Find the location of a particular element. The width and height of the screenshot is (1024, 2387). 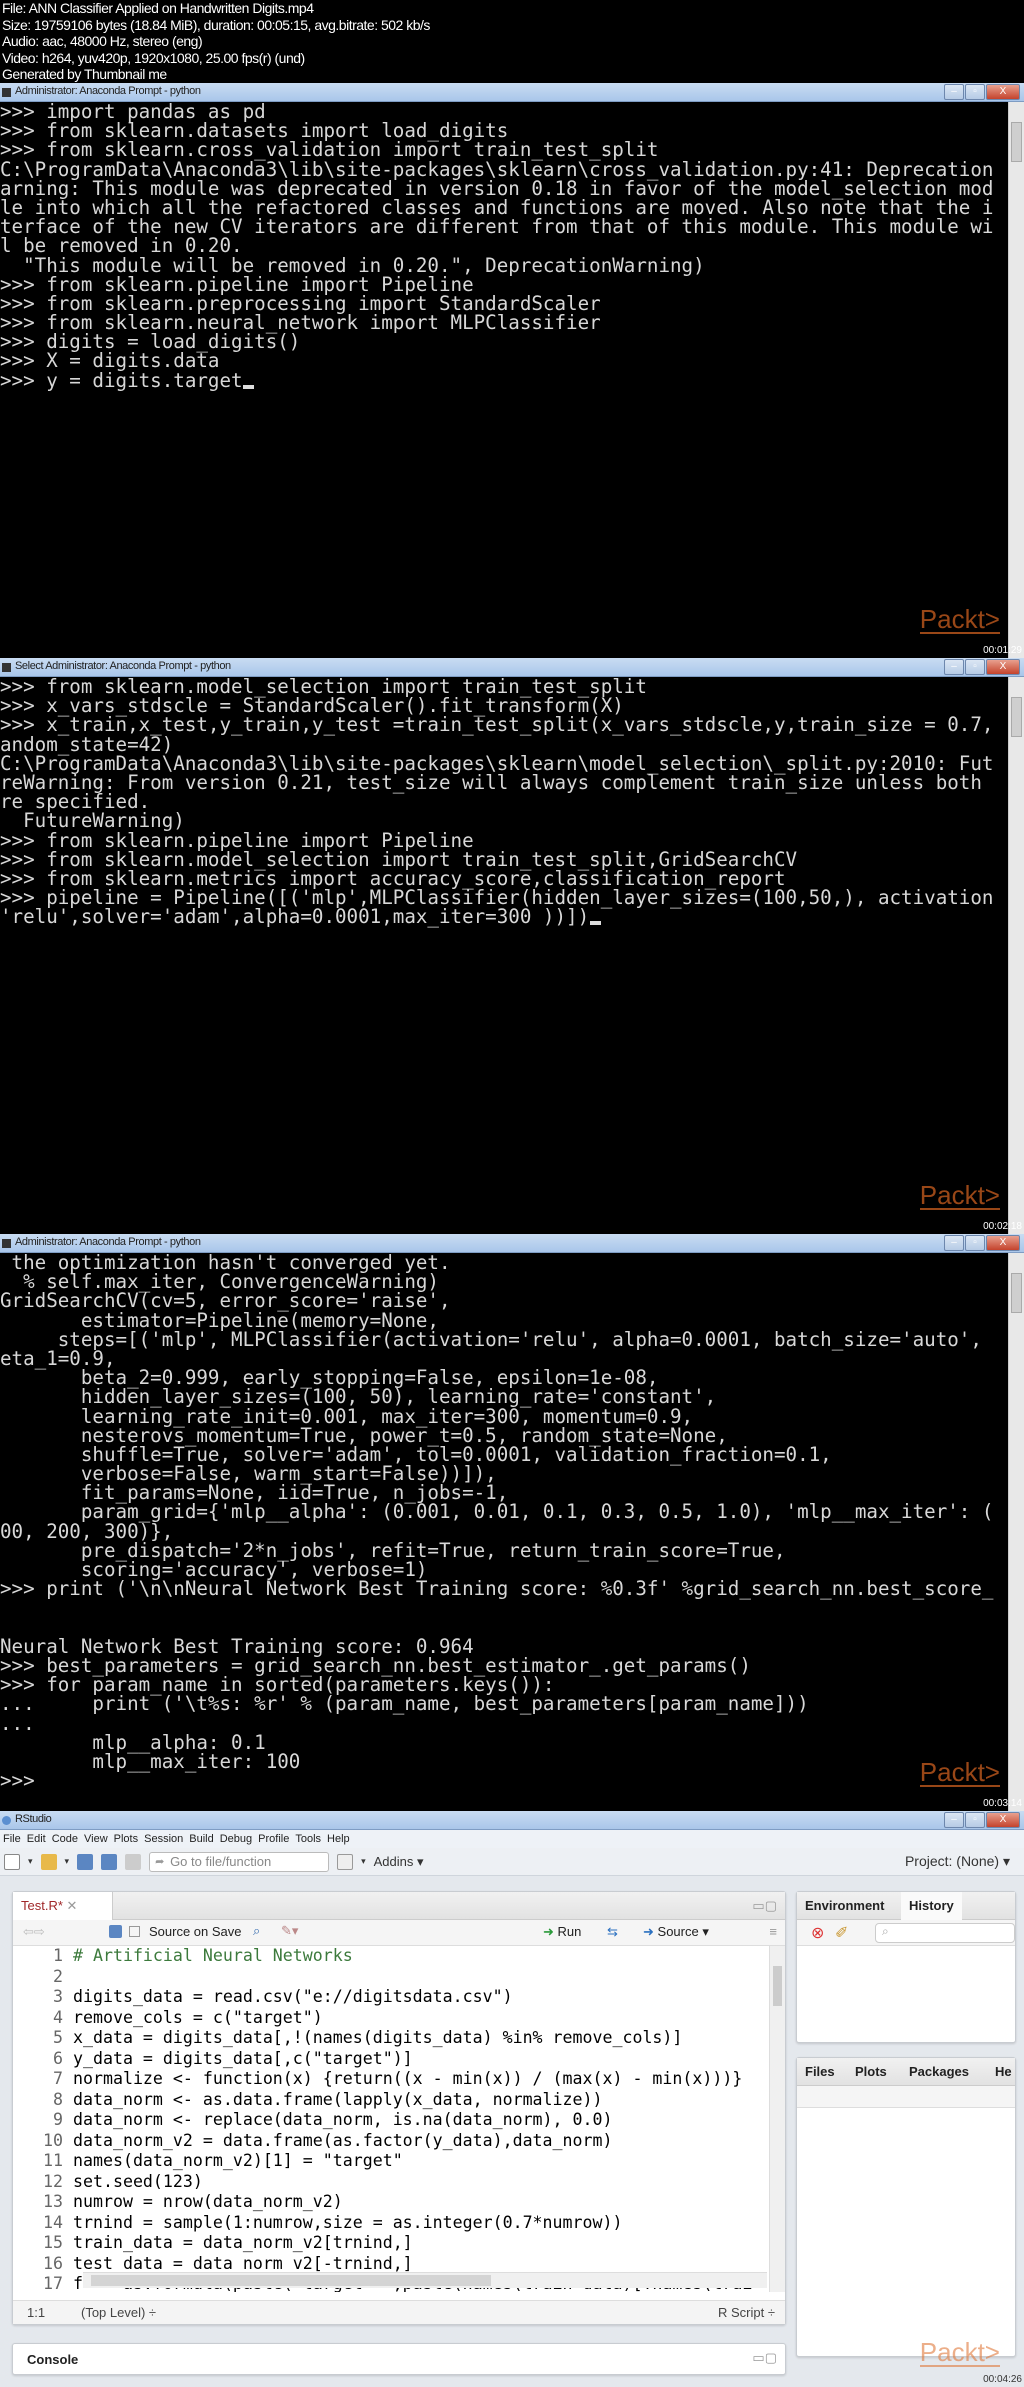

menu-item: Tools is located at coordinates (308, 1839).